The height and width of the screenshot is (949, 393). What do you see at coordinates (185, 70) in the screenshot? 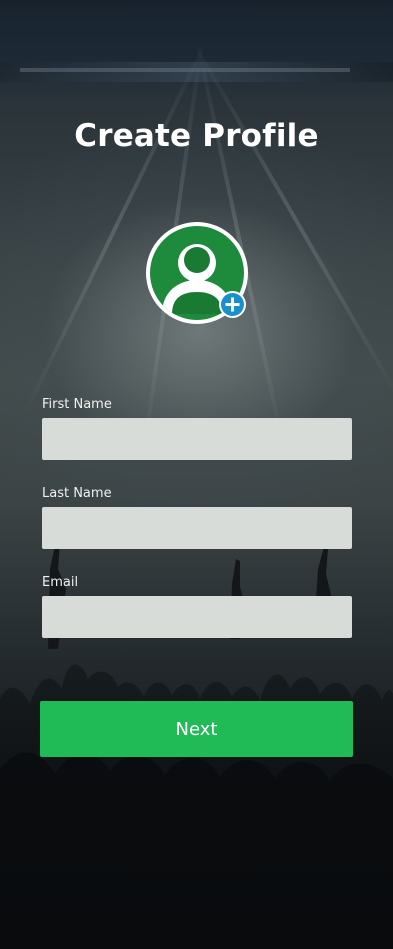
I see `stage-truss-light` at bounding box center [185, 70].